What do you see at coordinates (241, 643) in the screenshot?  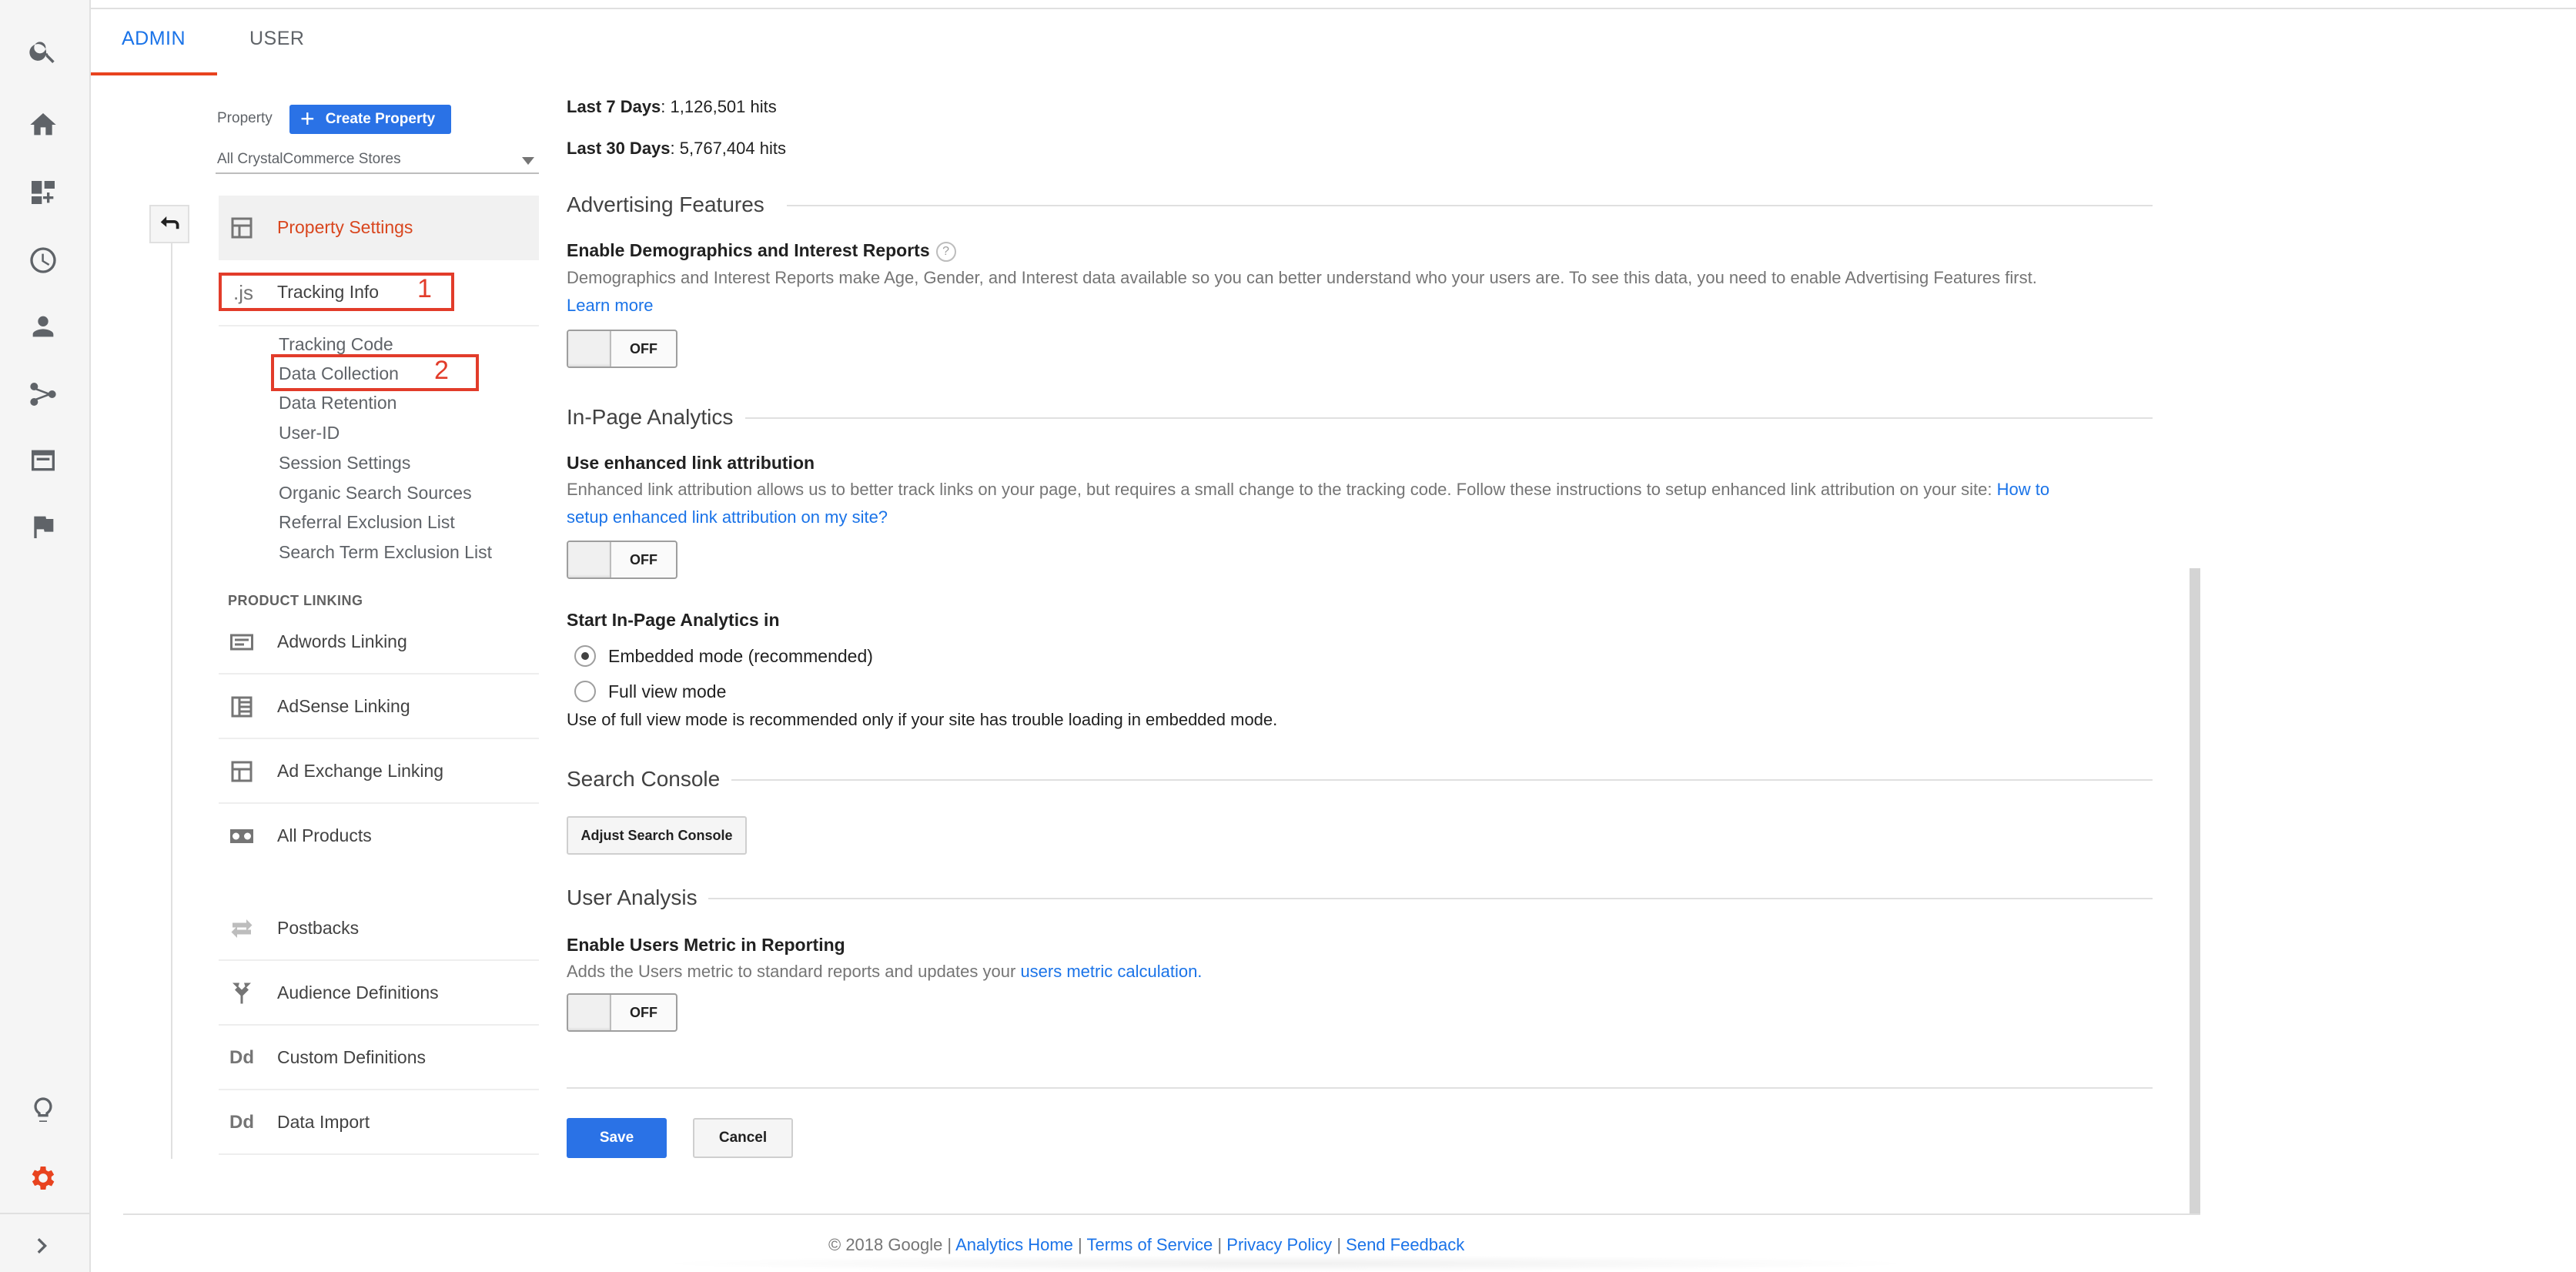 I see `adwords-icon` at bounding box center [241, 643].